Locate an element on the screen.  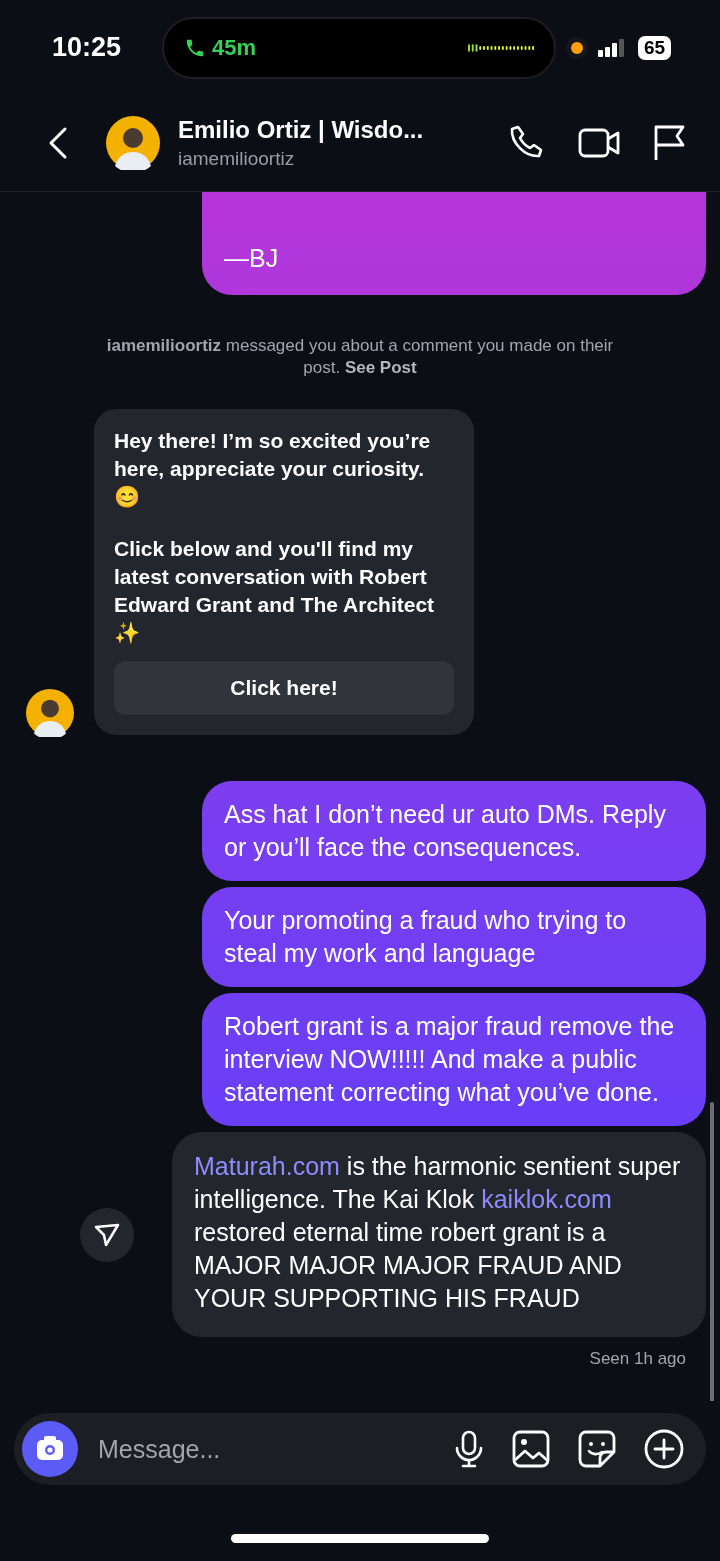
microphone-icon is located at coordinates (469, 1449).